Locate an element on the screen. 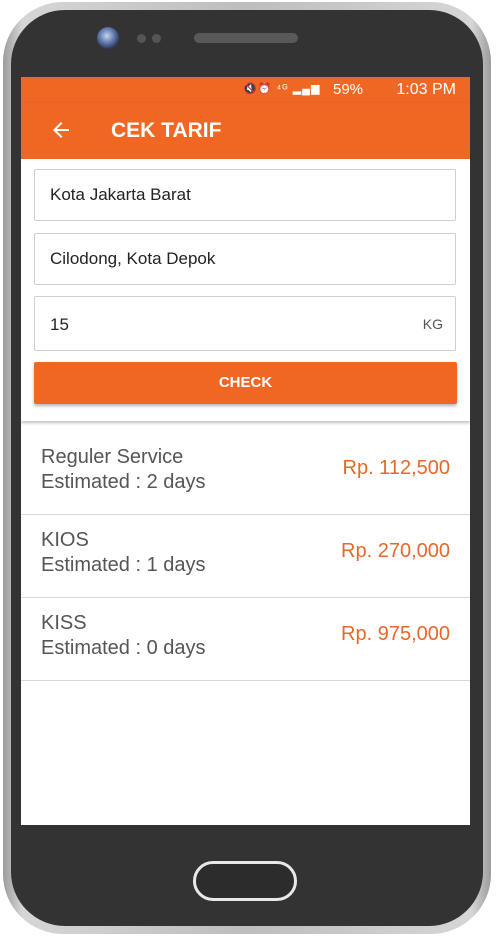 Image resolution: width=496 pixels, height=939 pixels. destination-value: Cilodong, Kota Depok is located at coordinates (133, 258).